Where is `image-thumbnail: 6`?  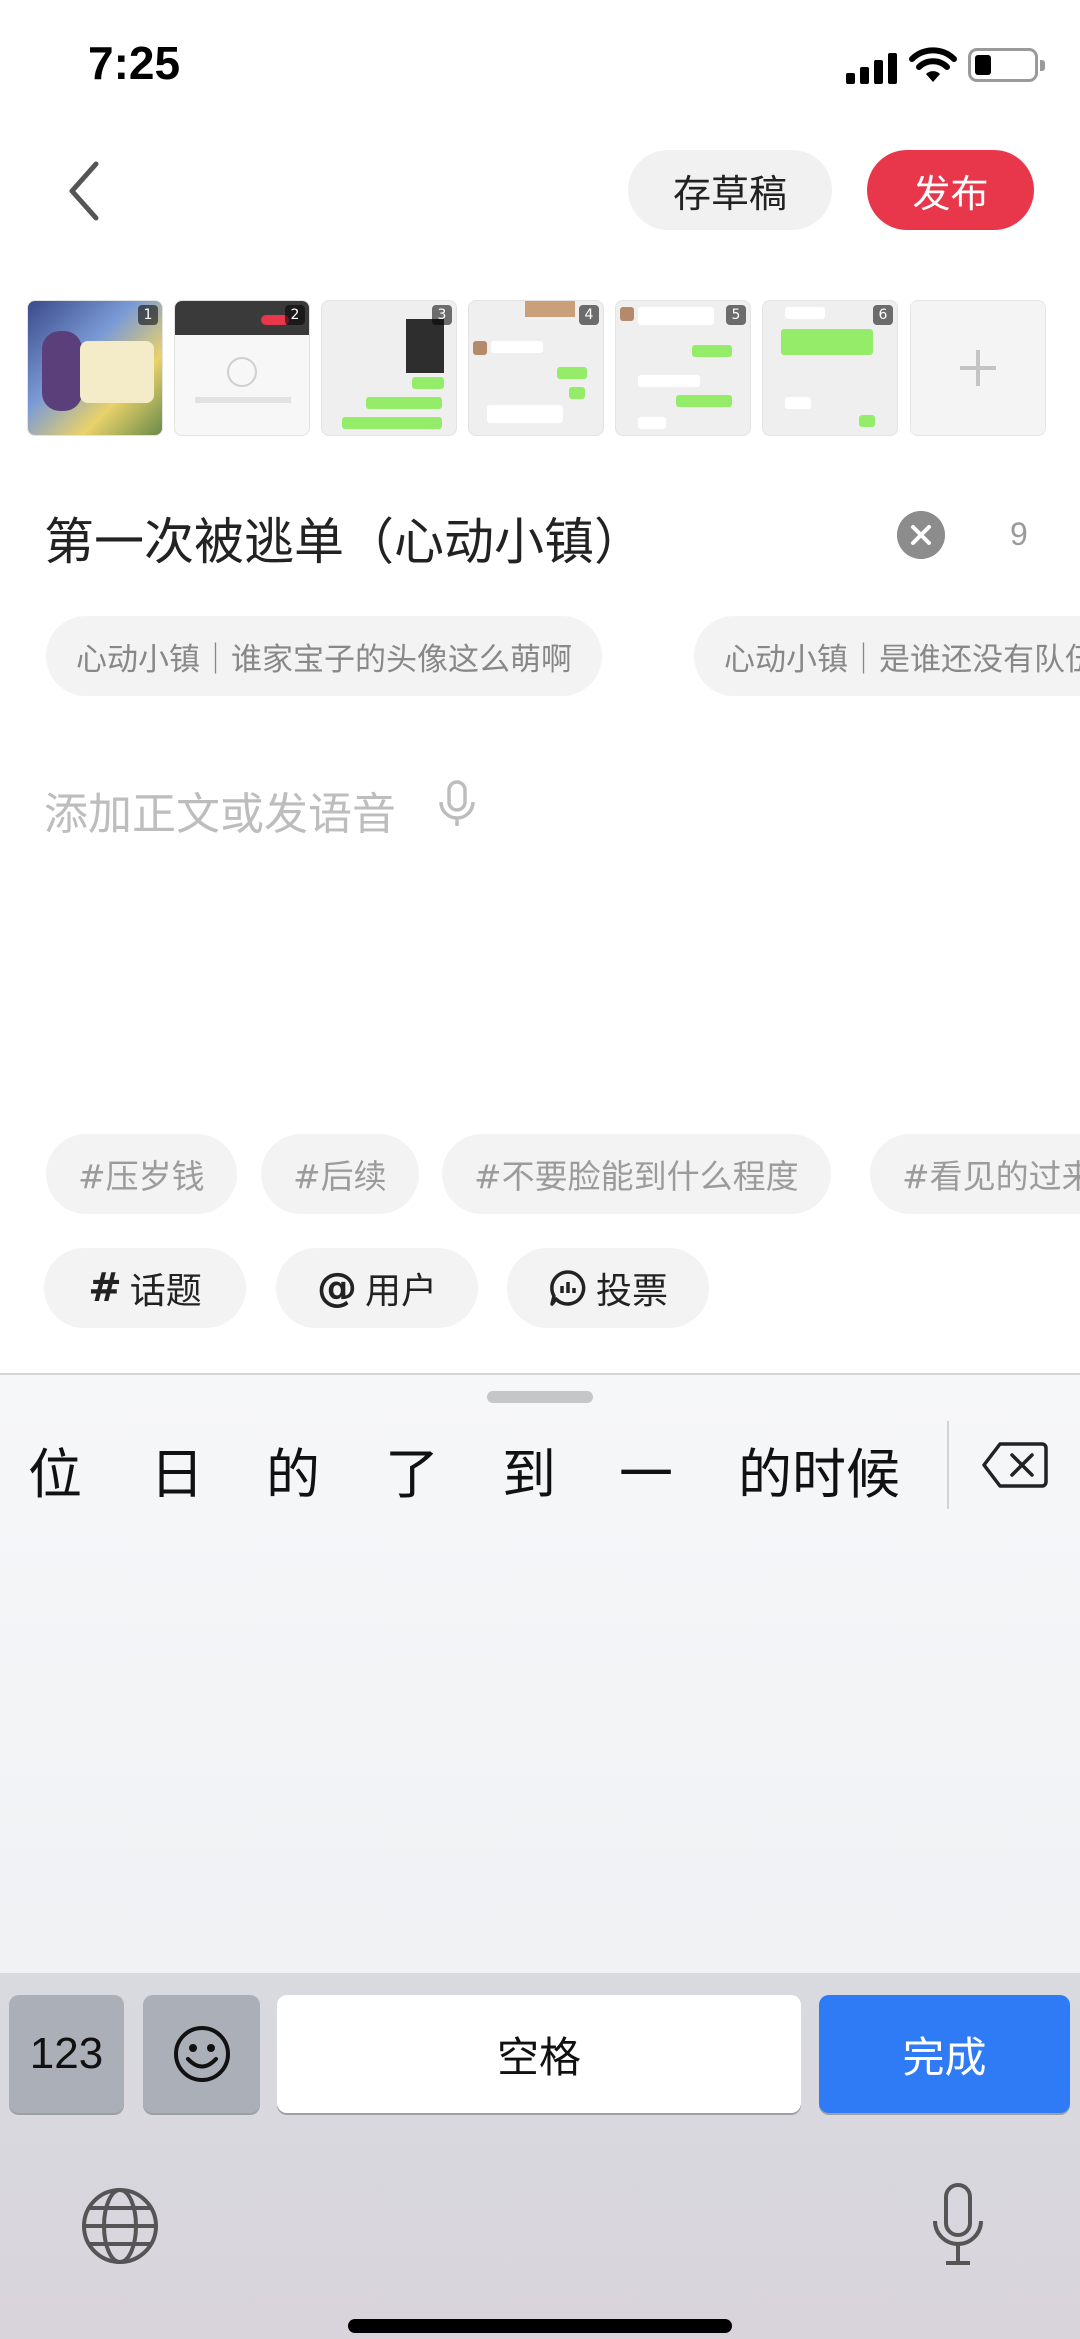
image-thumbnail: 6 is located at coordinates (830, 368).